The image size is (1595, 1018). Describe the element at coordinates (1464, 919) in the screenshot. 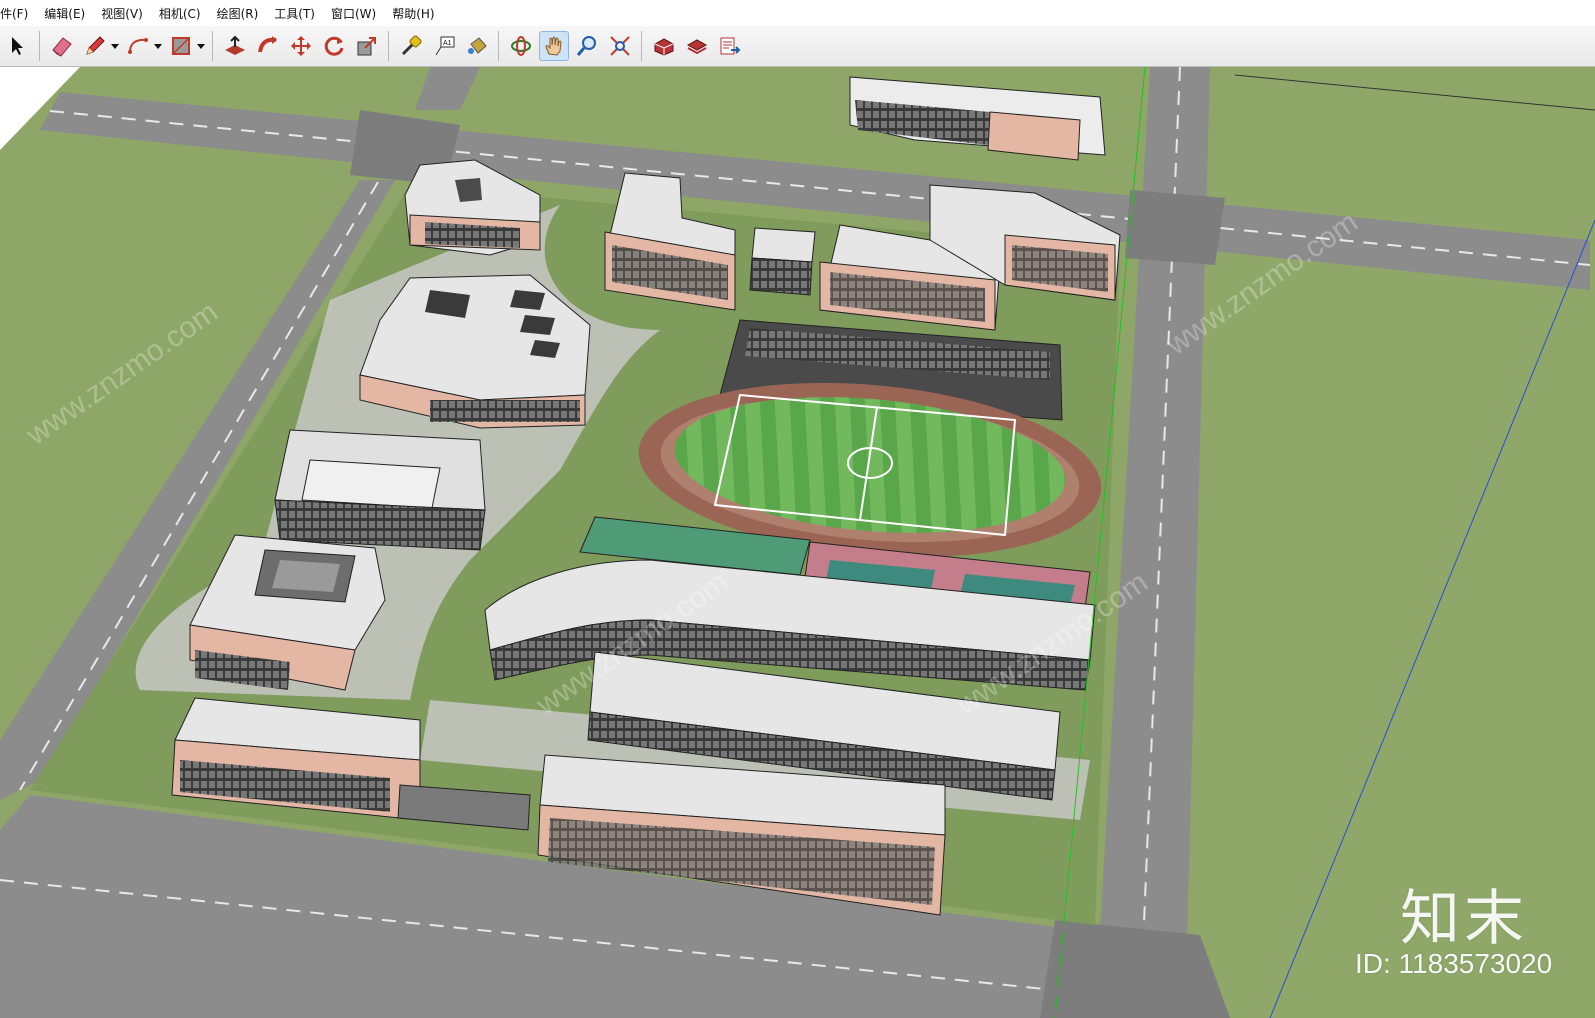

I see `watermark-logo: 知末` at that location.